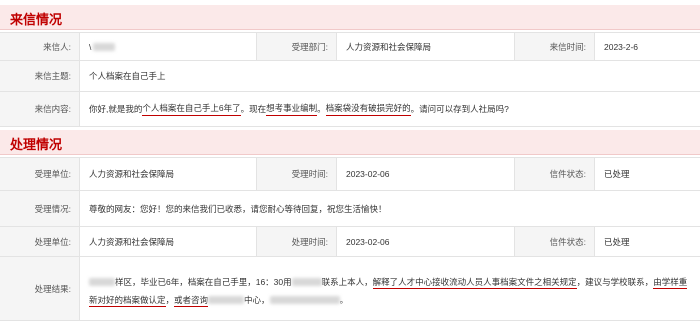 The image size is (700, 322). What do you see at coordinates (191, 109) in the screenshot?
I see `content-underlined: 个人档案在自己手上6年了` at bounding box center [191, 109].